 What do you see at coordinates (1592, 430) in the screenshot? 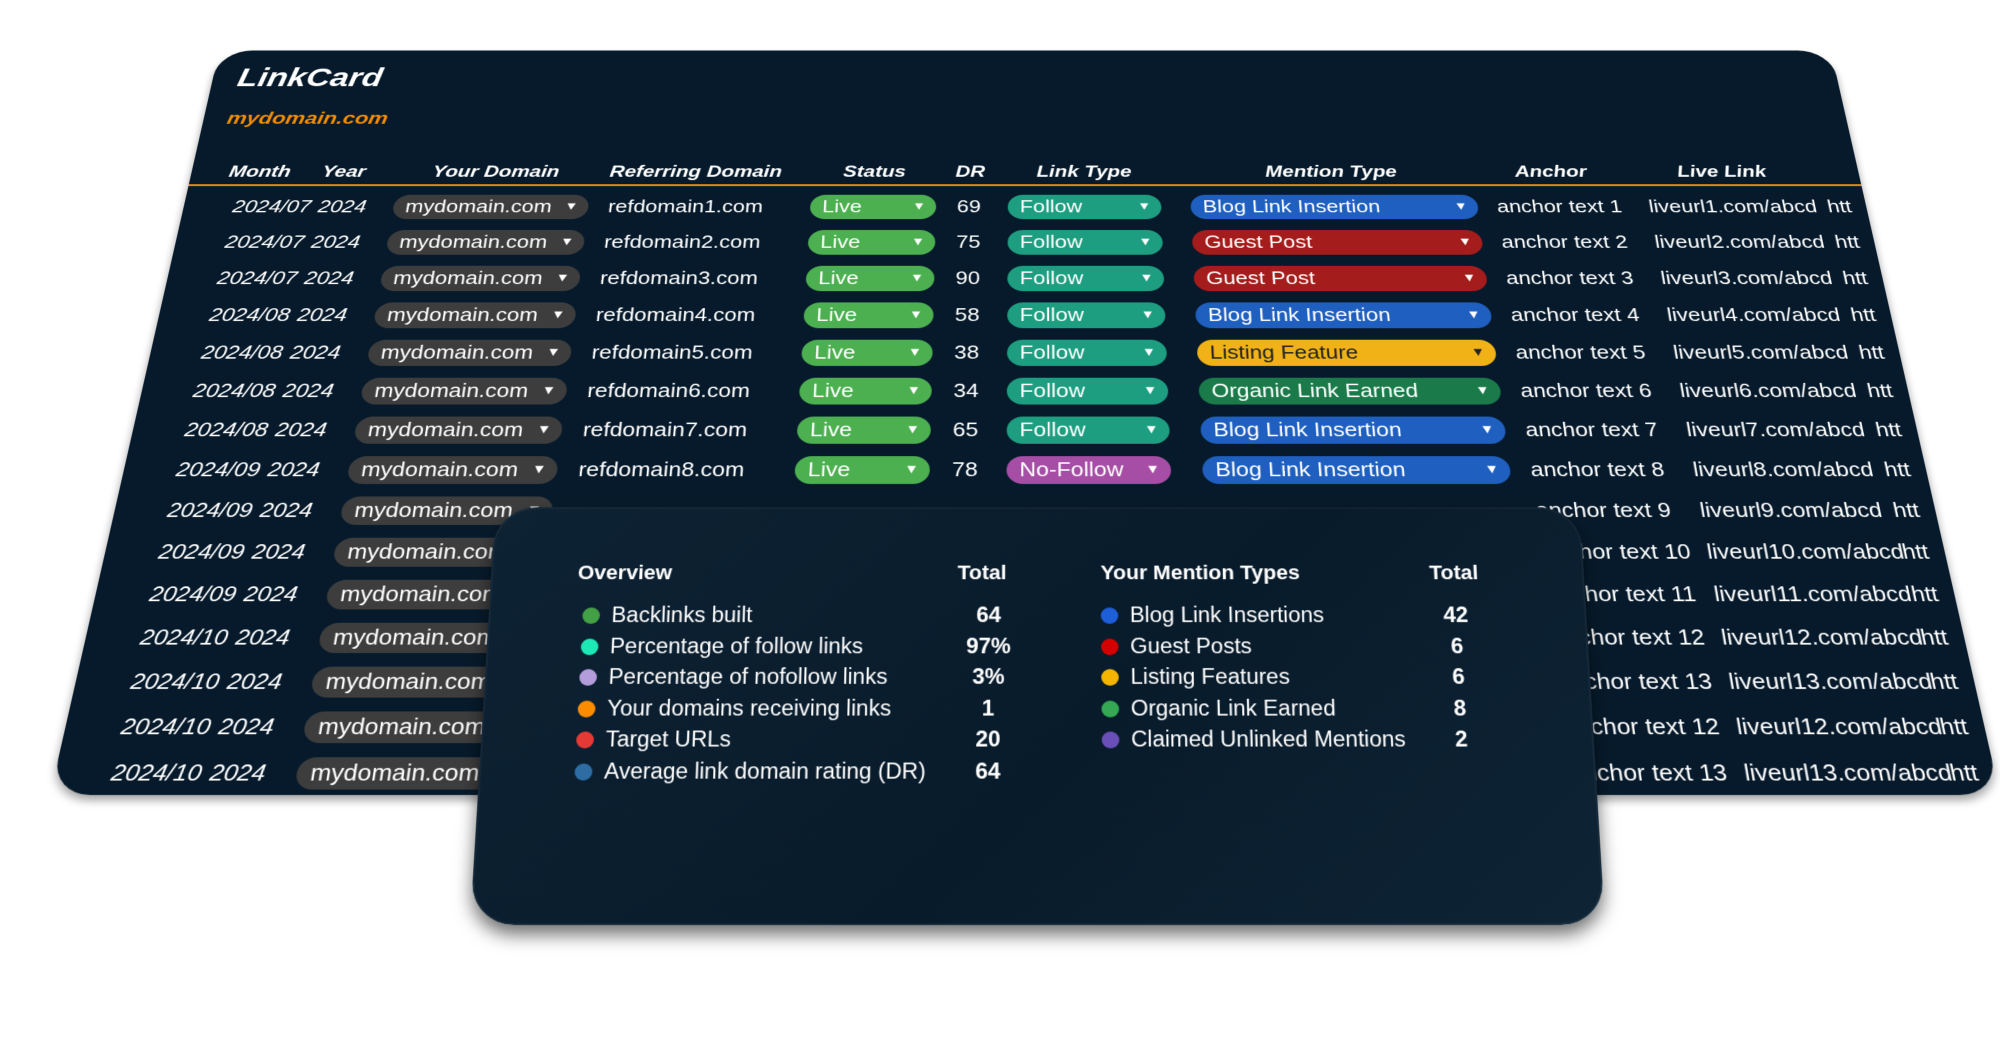
I see `anchor-cell: anchor text 7` at bounding box center [1592, 430].